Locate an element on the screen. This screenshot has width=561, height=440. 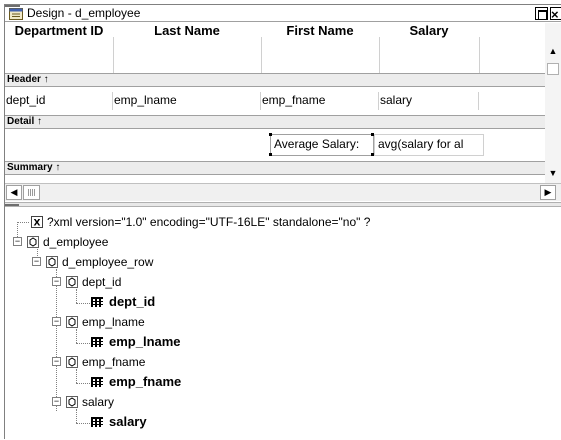
collapse-toggle-emp-fname: − is located at coordinates (56, 361).